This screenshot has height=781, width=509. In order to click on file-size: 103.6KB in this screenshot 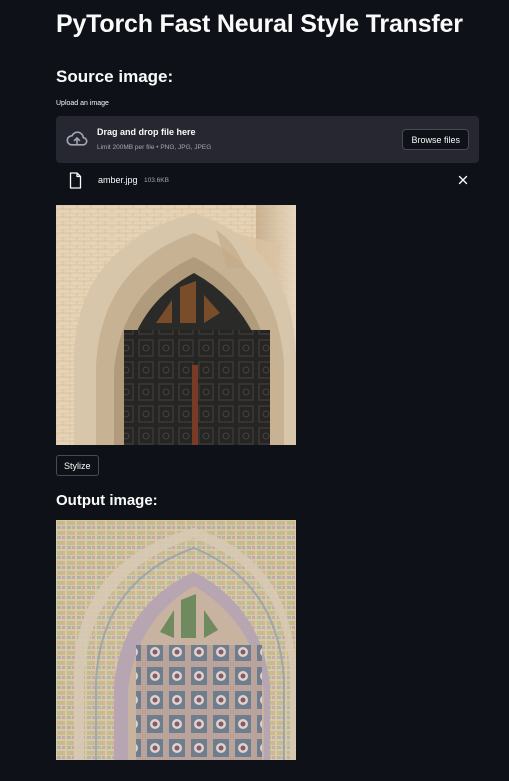, I will do `click(156, 180)`.